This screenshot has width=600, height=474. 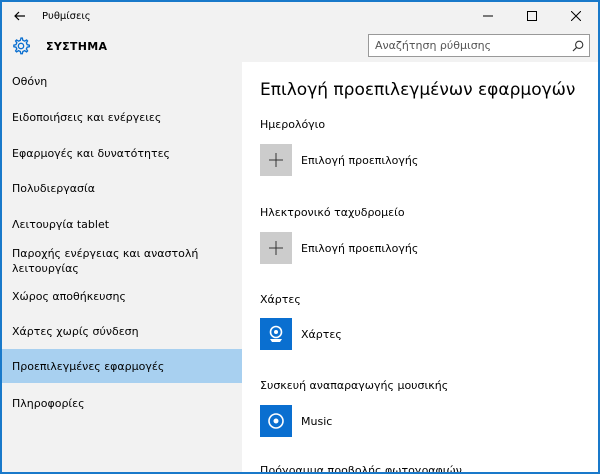 What do you see at coordinates (30, 81) in the screenshot?
I see `sidebar-item-label: Οθόνη` at bounding box center [30, 81].